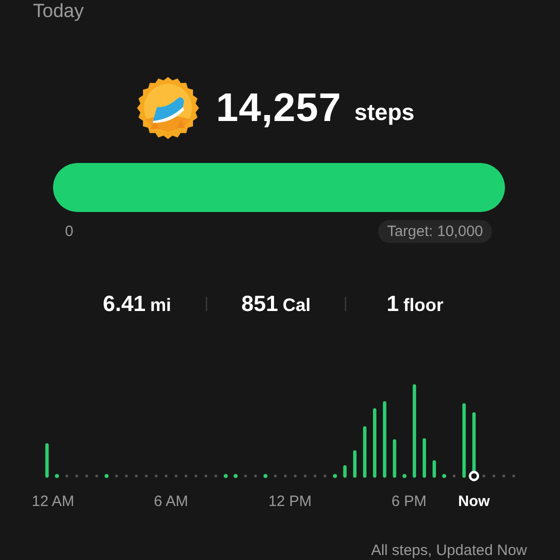 Image resolution: width=560 pixels, height=560 pixels. Describe the element at coordinates (279, 108) in the screenshot. I see `step-count: 14,257` at that location.